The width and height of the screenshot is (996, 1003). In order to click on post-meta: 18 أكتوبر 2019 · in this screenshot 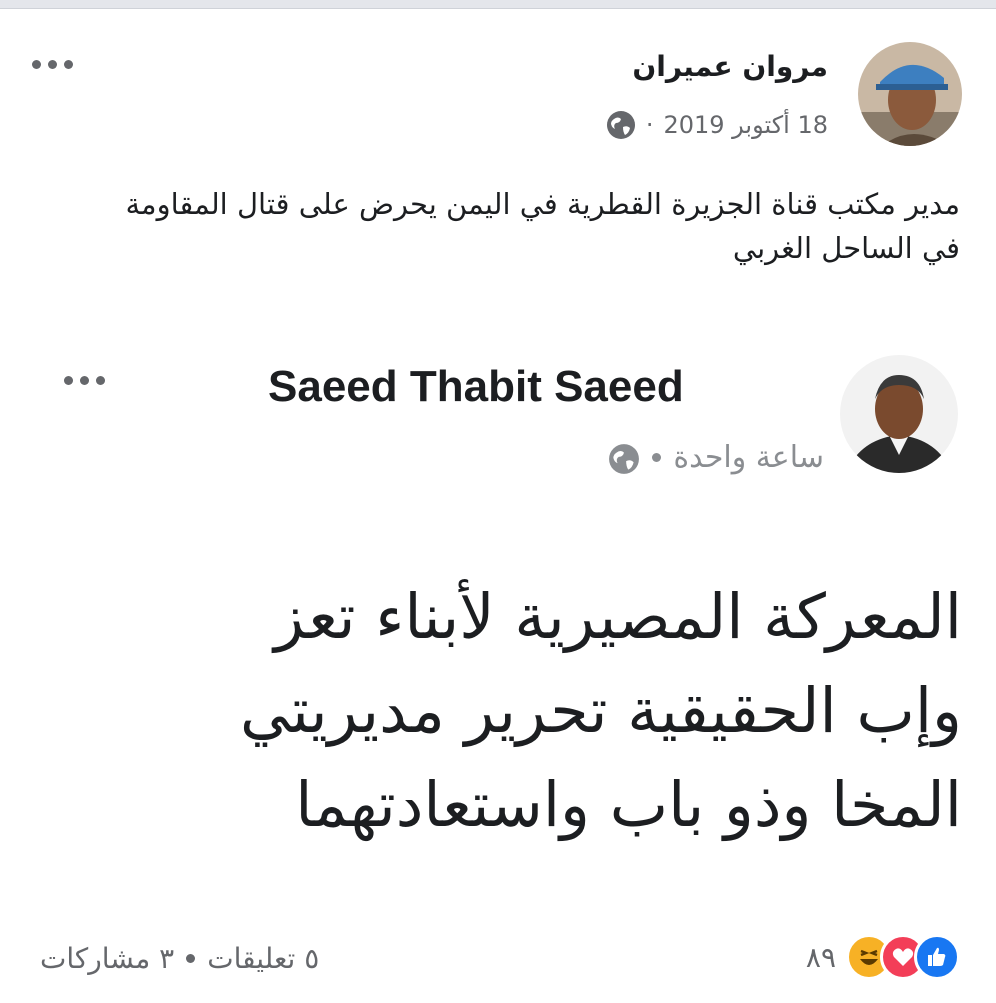, I will do `click(717, 125)`.